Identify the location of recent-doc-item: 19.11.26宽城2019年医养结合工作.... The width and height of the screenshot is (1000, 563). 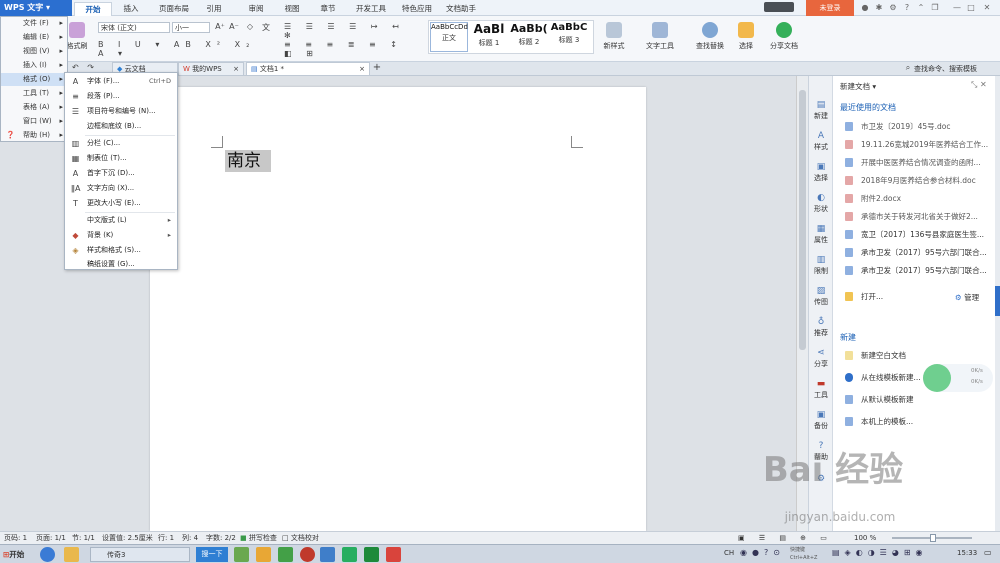
(913, 144).